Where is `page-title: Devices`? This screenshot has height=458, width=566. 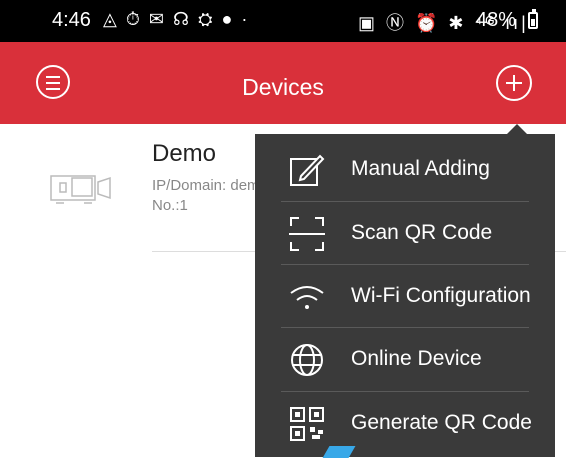 page-title: Devices is located at coordinates (283, 87).